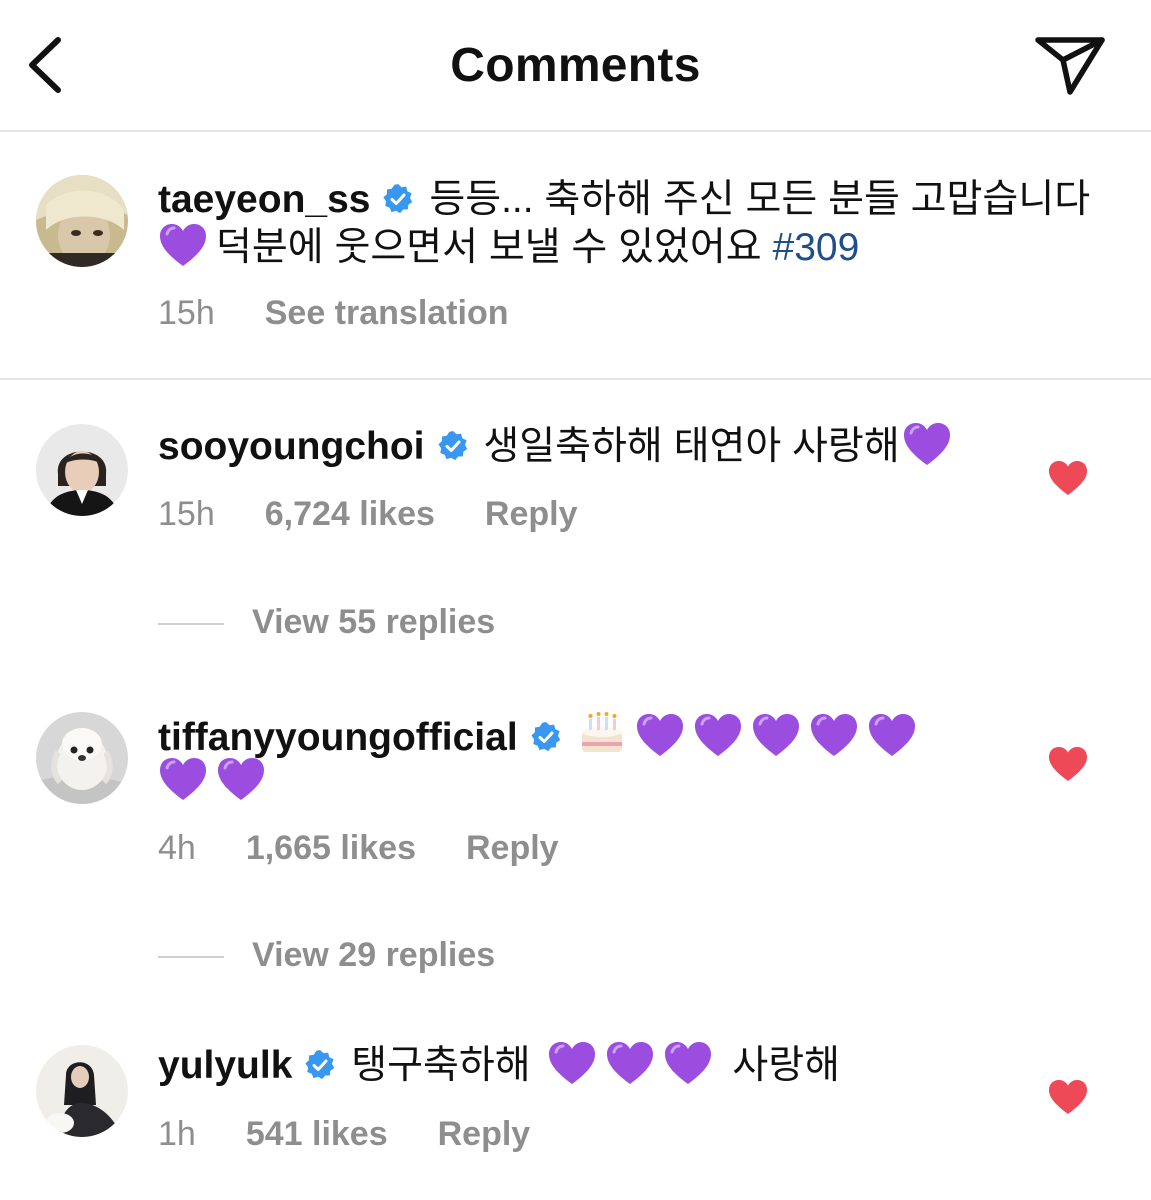 The height and width of the screenshot is (1200, 1151). I want to click on avatar-yulyulk, so click(82, 1091).